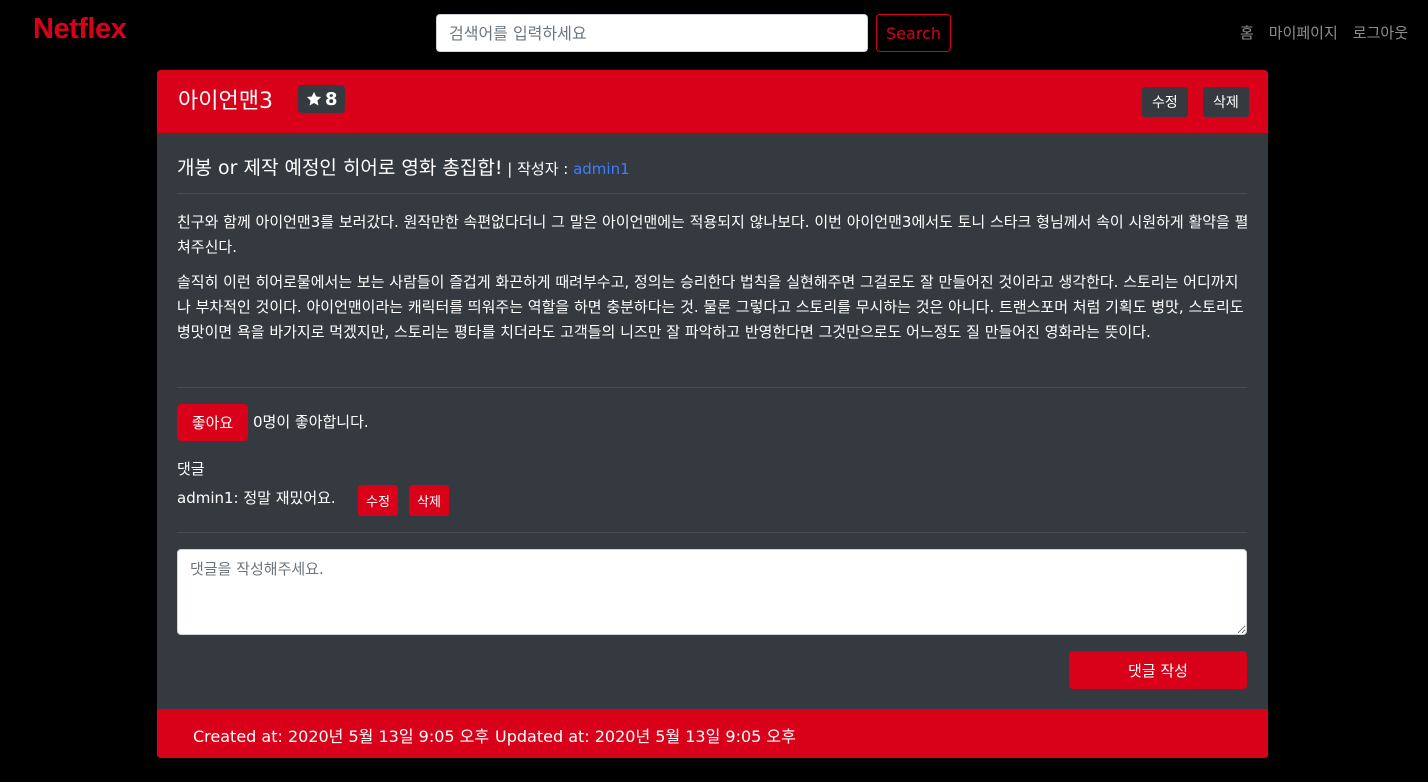 The image size is (1428, 782). Describe the element at coordinates (712, 101) in the screenshot. I see `card-header: 아이언맨3 8 수정 삭제` at that location.